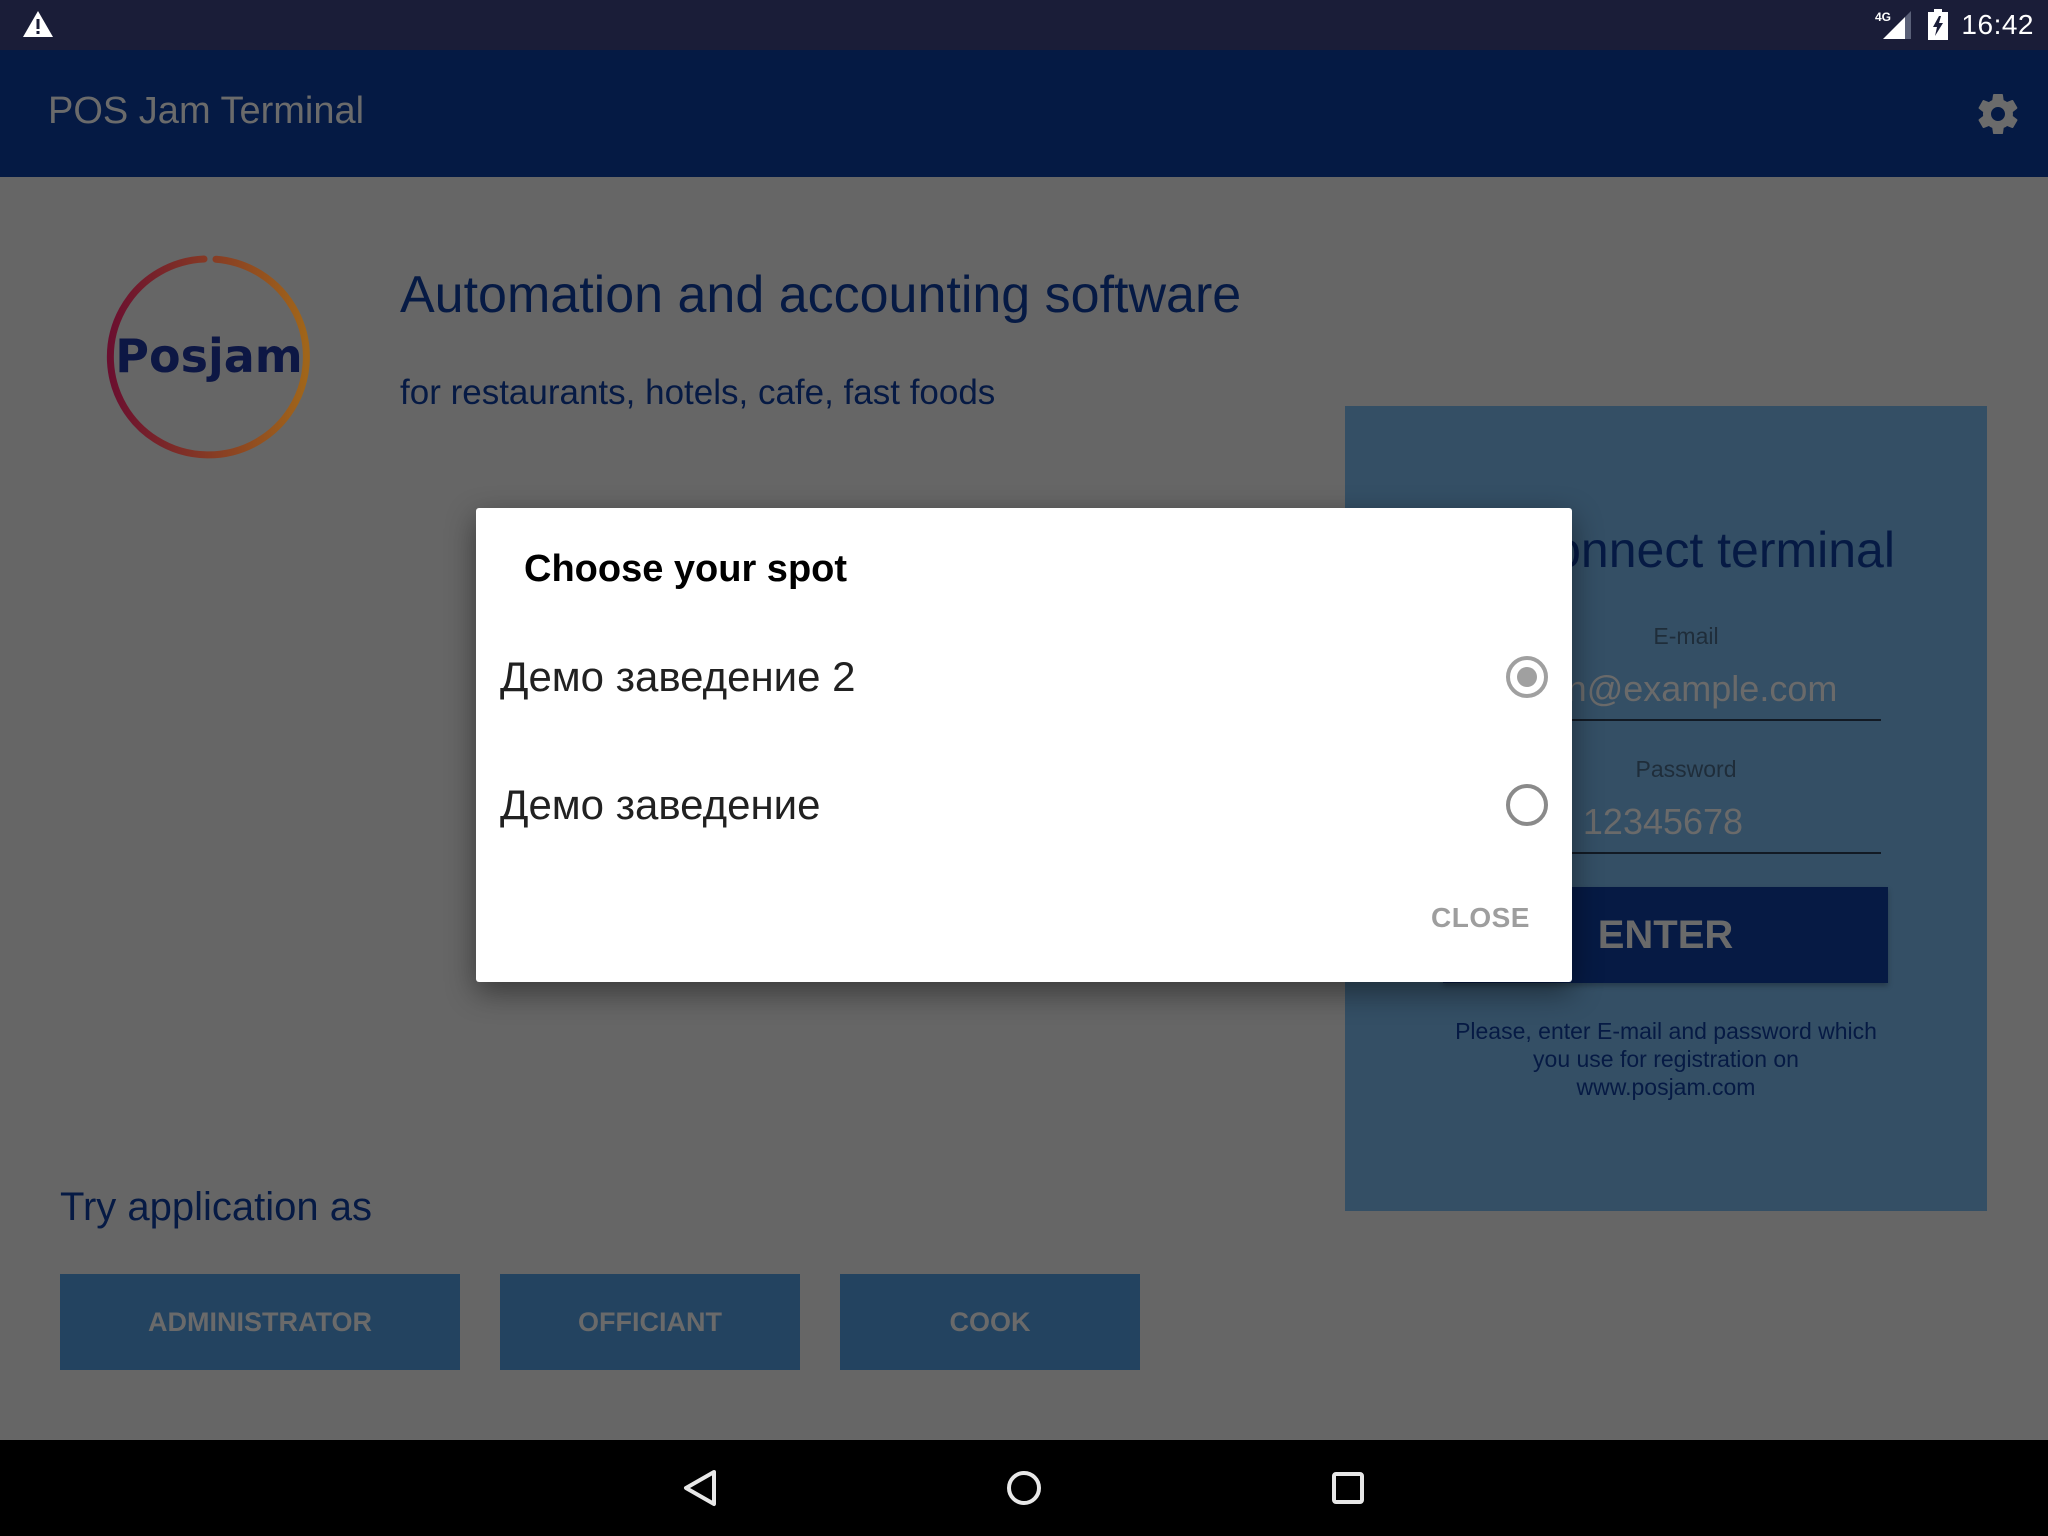 This screenshot has width=2048, height=1536. What do you see at coordinates (1024, 678) in the screenshot?
I see `spot-option: Демо заведение 2` at bounding box center [1024, 678].